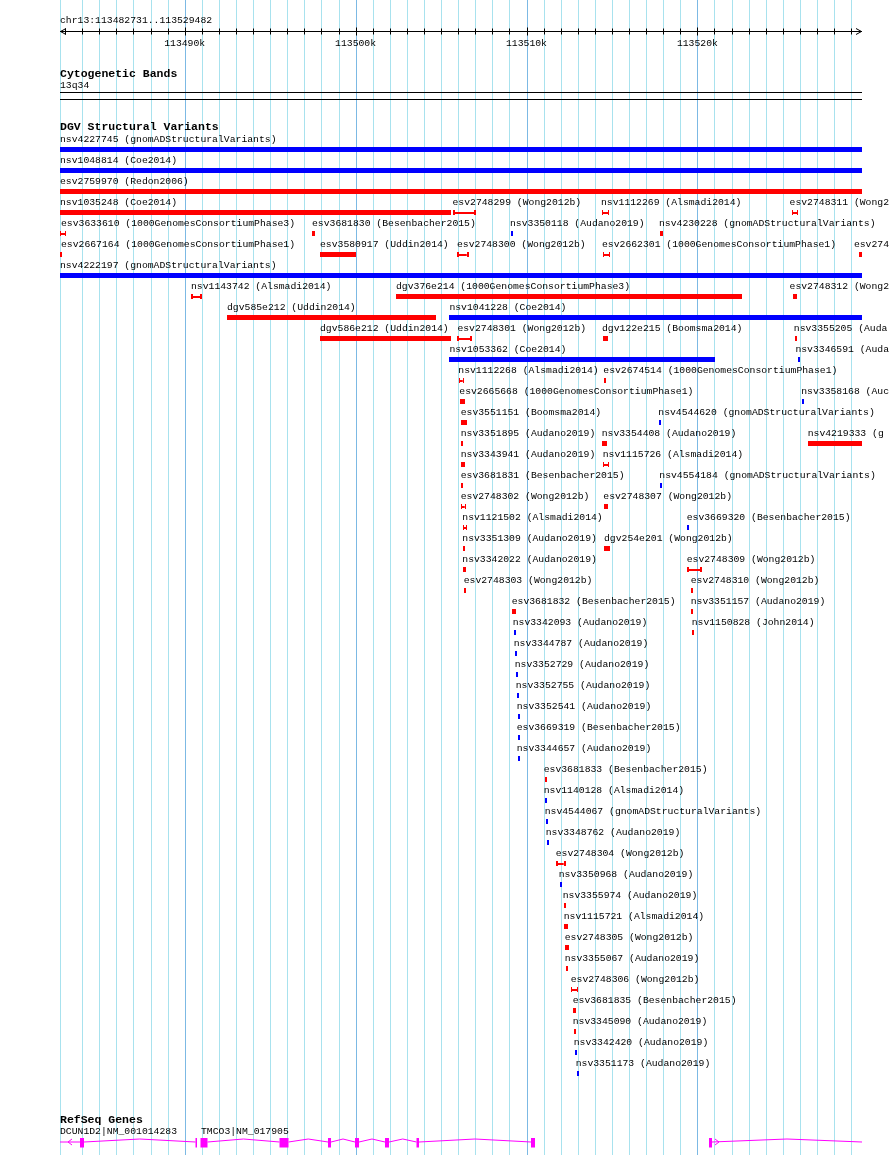 The height and width of the screenshot is (1155, 890). I want to click on variant-label: esv2748304 (Wong2012b), so click(620, 854).